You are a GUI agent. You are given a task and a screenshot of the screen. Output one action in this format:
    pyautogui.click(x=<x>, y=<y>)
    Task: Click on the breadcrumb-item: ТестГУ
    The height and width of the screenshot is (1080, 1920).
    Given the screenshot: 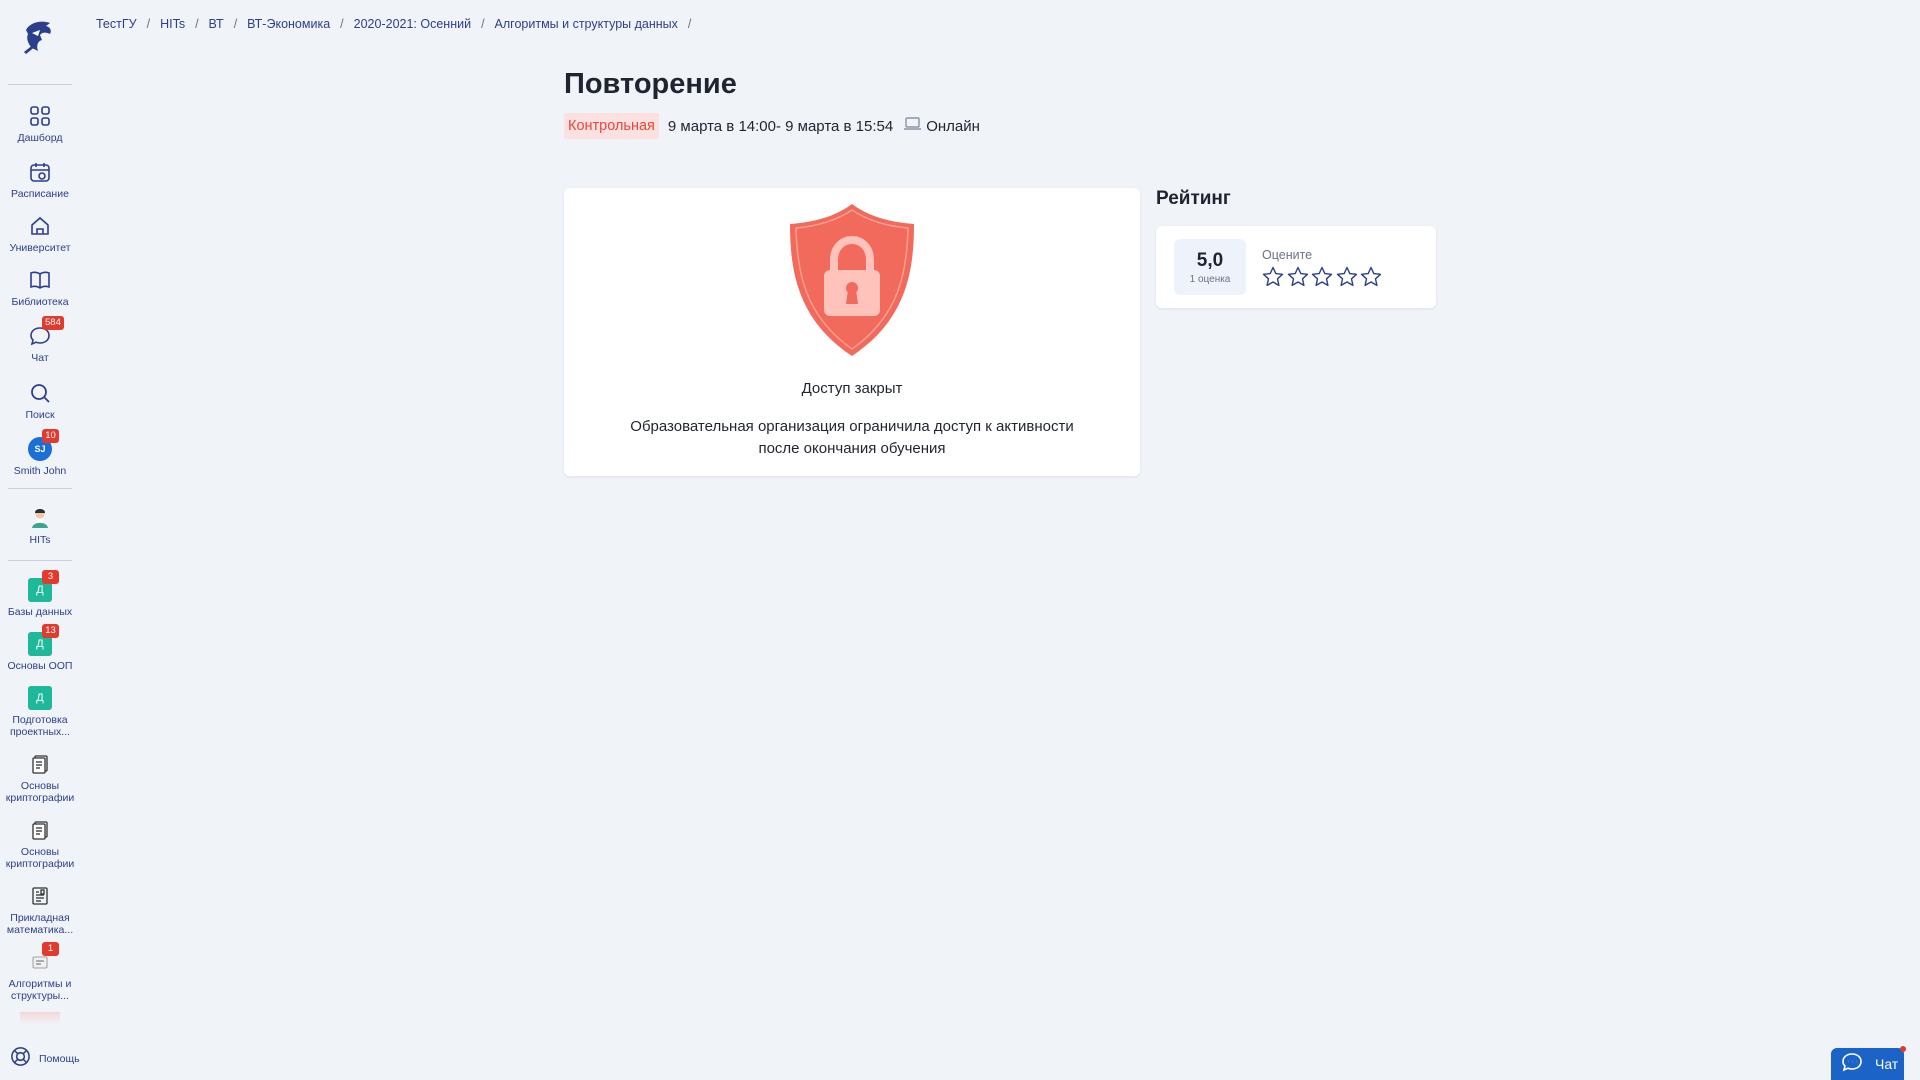 What is the action you would take?
    pyautogui.click(x=116, y=24)
    